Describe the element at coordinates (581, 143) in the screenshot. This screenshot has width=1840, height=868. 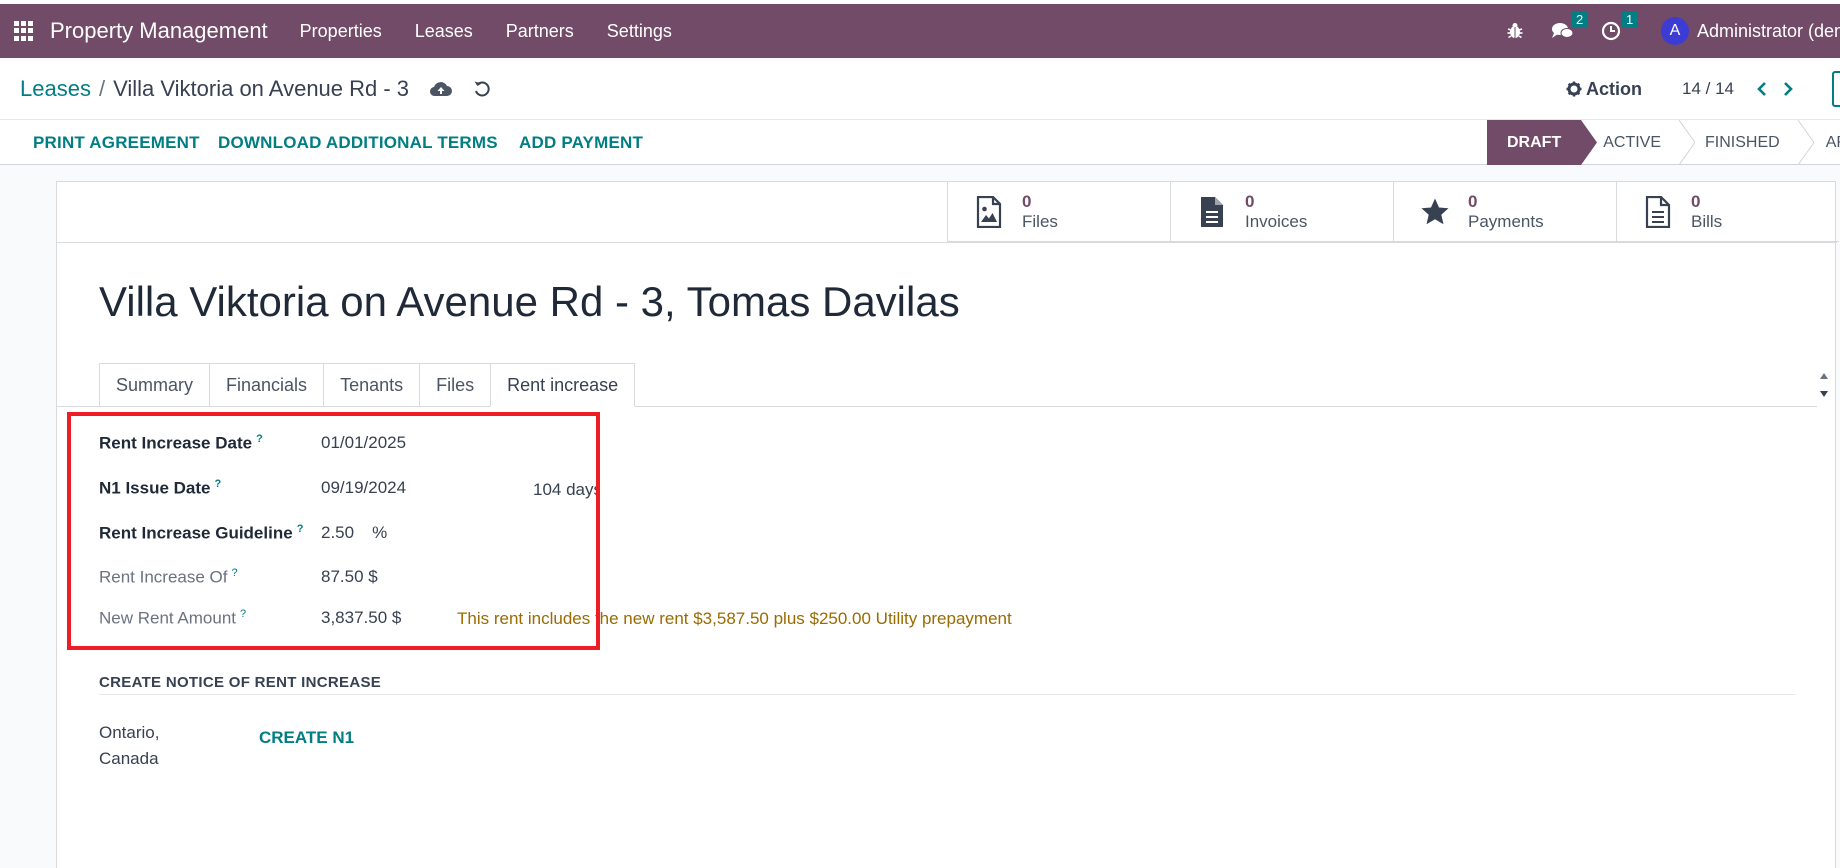
I see `add-payment-button: ADD PAYMENT` at that location.